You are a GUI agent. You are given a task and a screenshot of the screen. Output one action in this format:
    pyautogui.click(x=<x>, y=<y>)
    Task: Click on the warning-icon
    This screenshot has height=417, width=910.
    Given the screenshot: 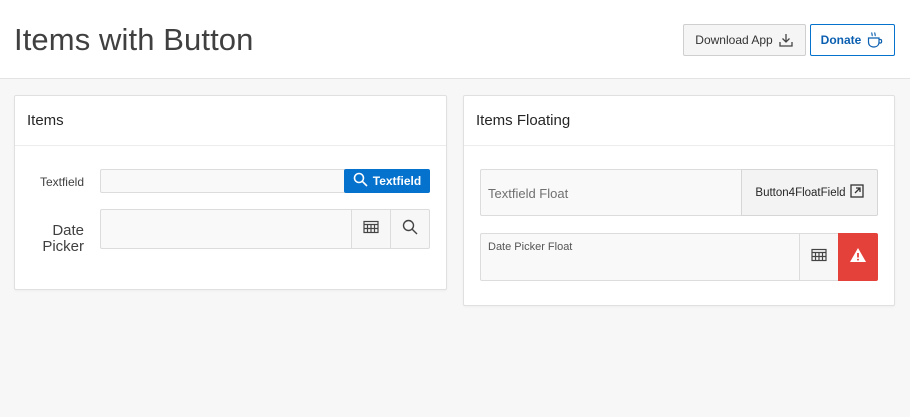 What is the action you would take?
    pyautogui.click(x=858, y=257)
    